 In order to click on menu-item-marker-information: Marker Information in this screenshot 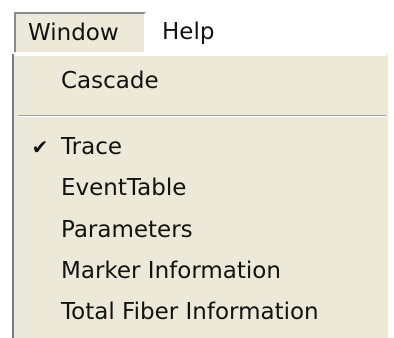, I will do `click(200, 271)`.